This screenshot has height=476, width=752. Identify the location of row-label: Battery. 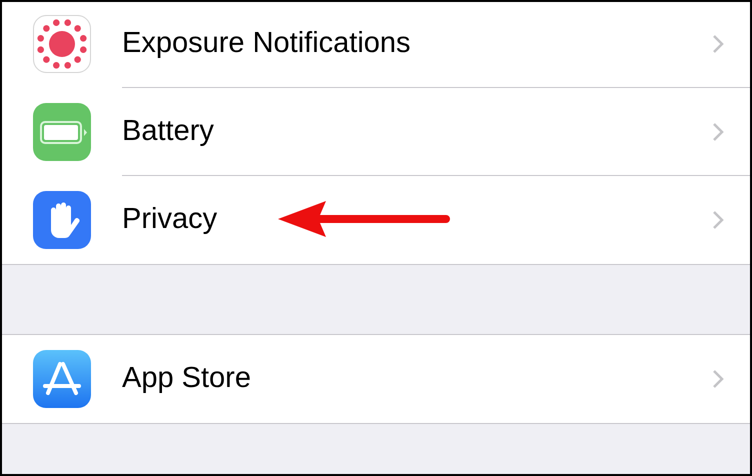
(168, 131).